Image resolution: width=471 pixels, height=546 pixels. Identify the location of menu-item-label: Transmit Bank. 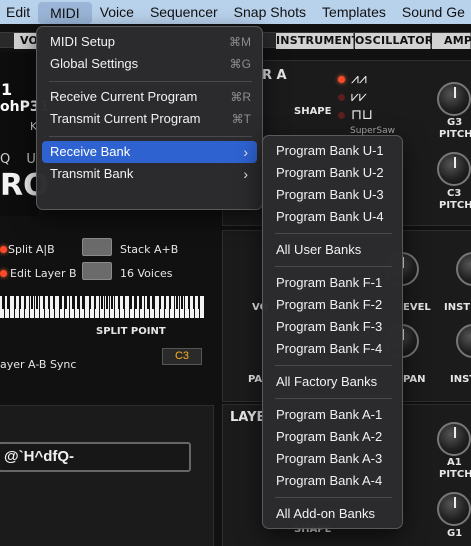
(92, 173).